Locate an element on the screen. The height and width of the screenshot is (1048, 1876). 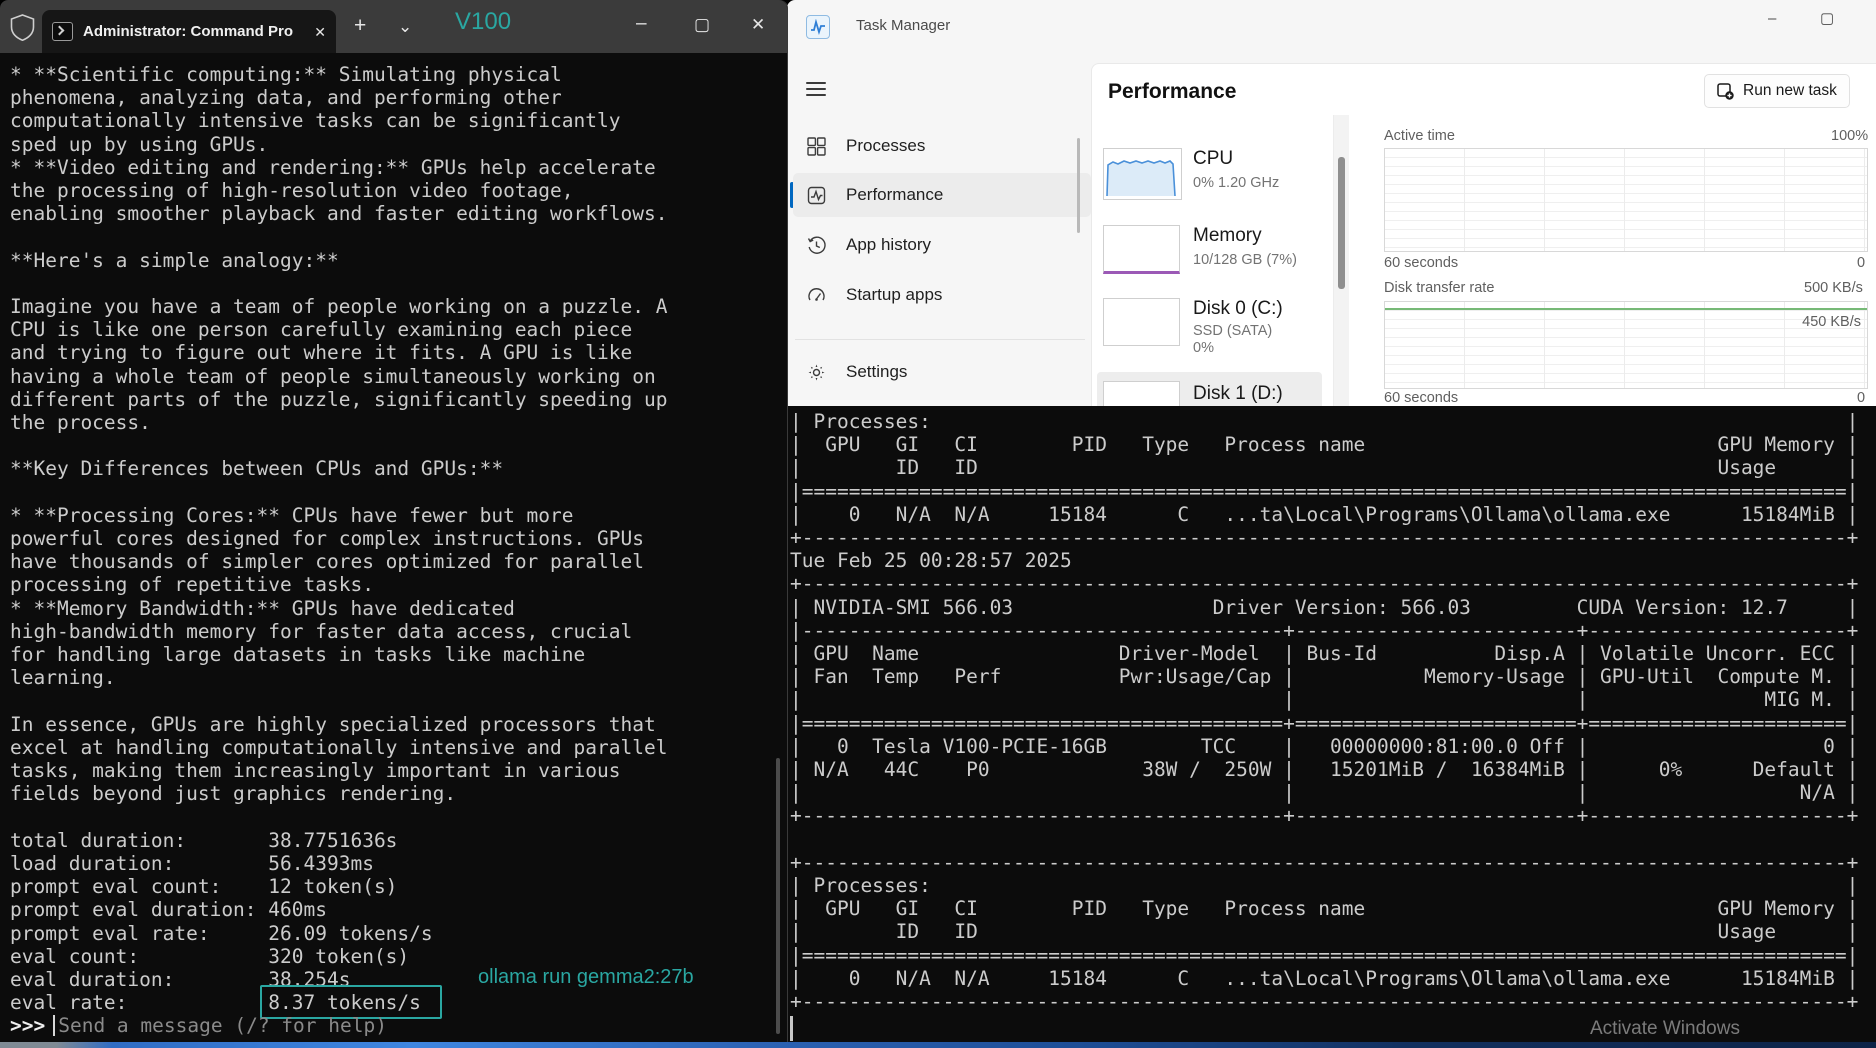
active-time-chart is located at coordinates (1626, 200).